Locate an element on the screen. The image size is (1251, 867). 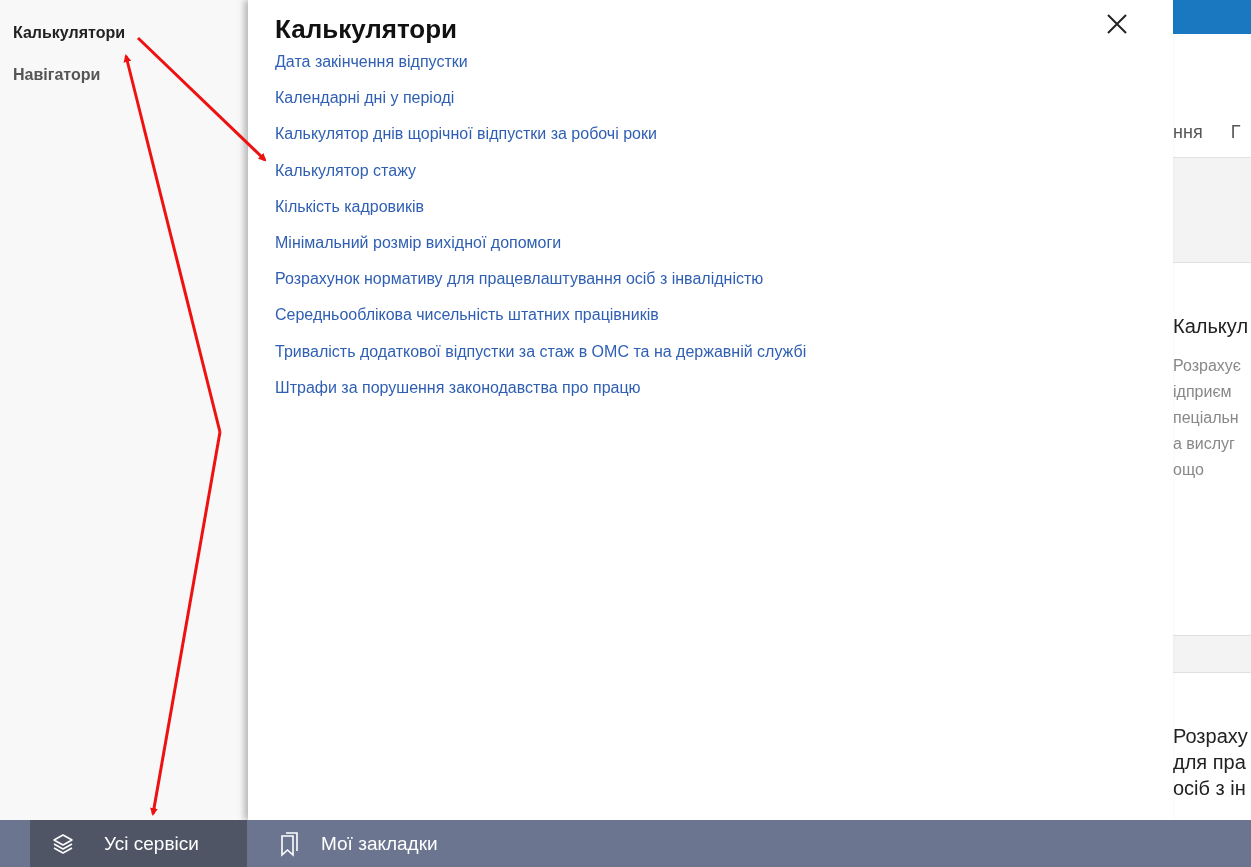
card-text: ідприєм is located at coordinates (1203, 392).